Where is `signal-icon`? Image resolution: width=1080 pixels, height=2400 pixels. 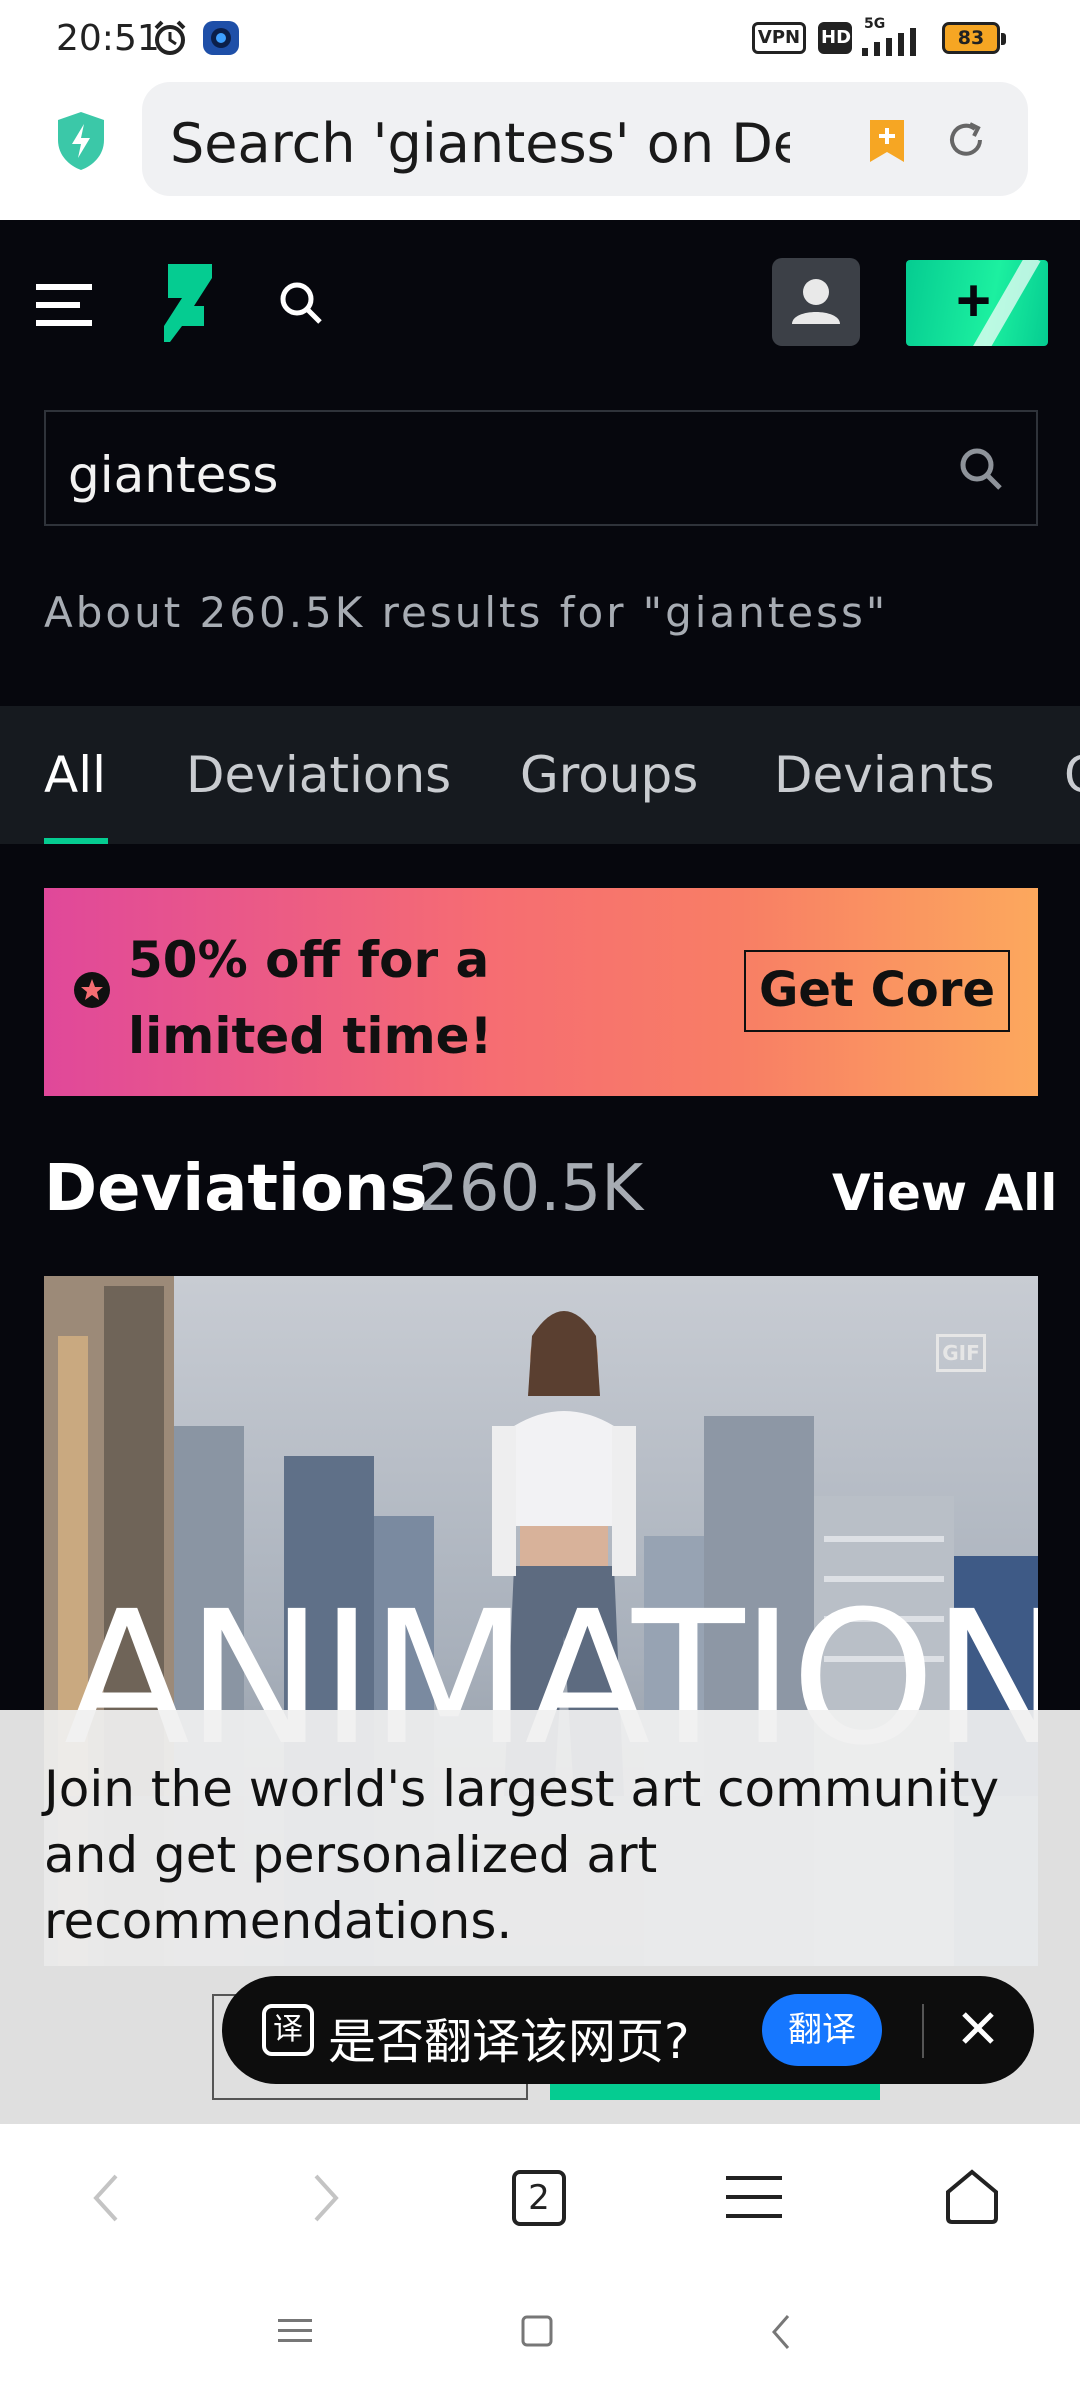
signal-icon is located at coordinates (896, 44).